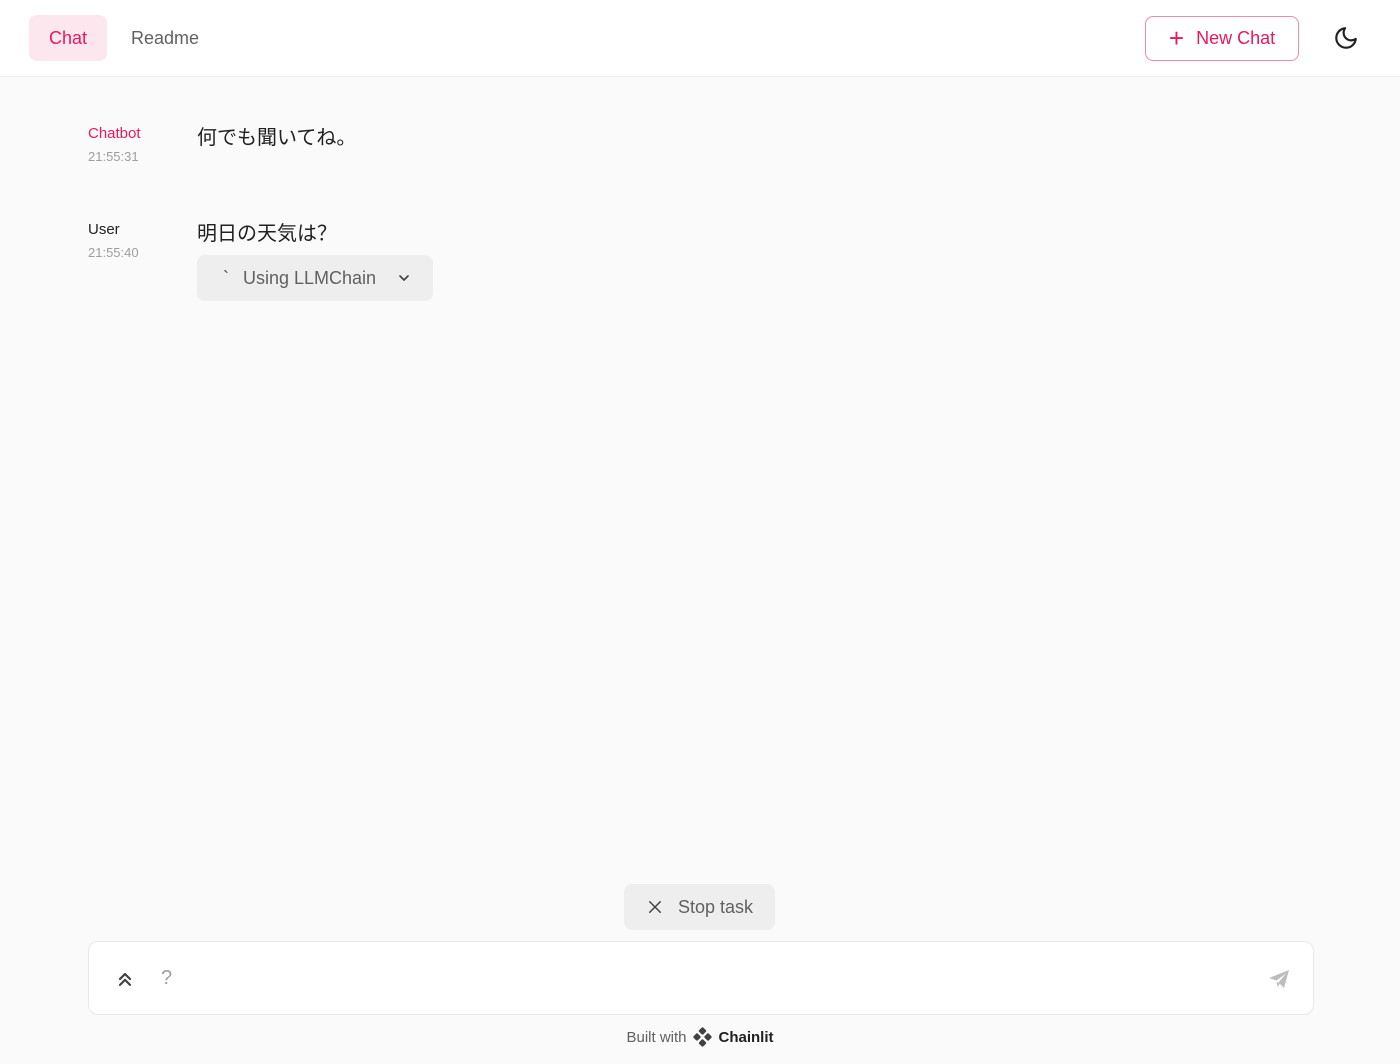  What do you see at coordinates (711, 978) in the screenshot?
I see `message-input` at bounding box center [711, 978].